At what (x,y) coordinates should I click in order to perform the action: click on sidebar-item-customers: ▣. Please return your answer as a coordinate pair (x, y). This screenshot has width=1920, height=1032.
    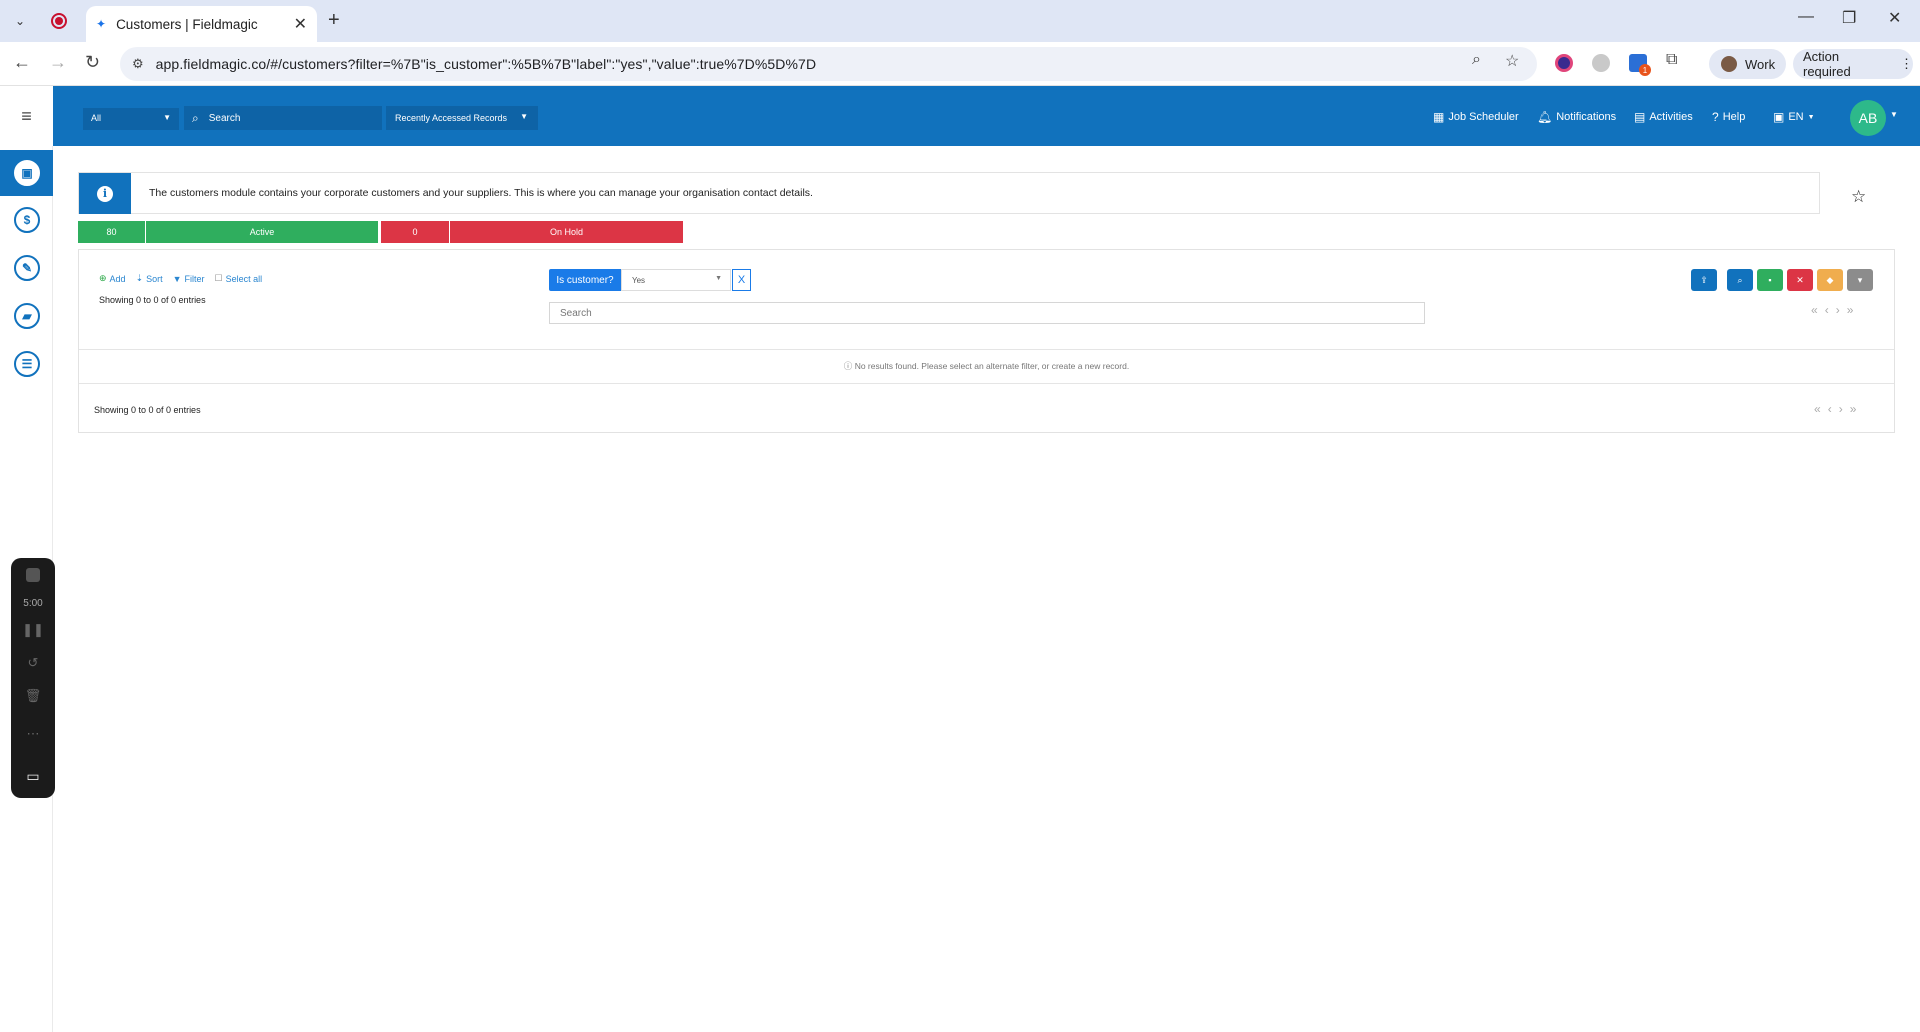
    Looking at the image, I should click on (26, 173).